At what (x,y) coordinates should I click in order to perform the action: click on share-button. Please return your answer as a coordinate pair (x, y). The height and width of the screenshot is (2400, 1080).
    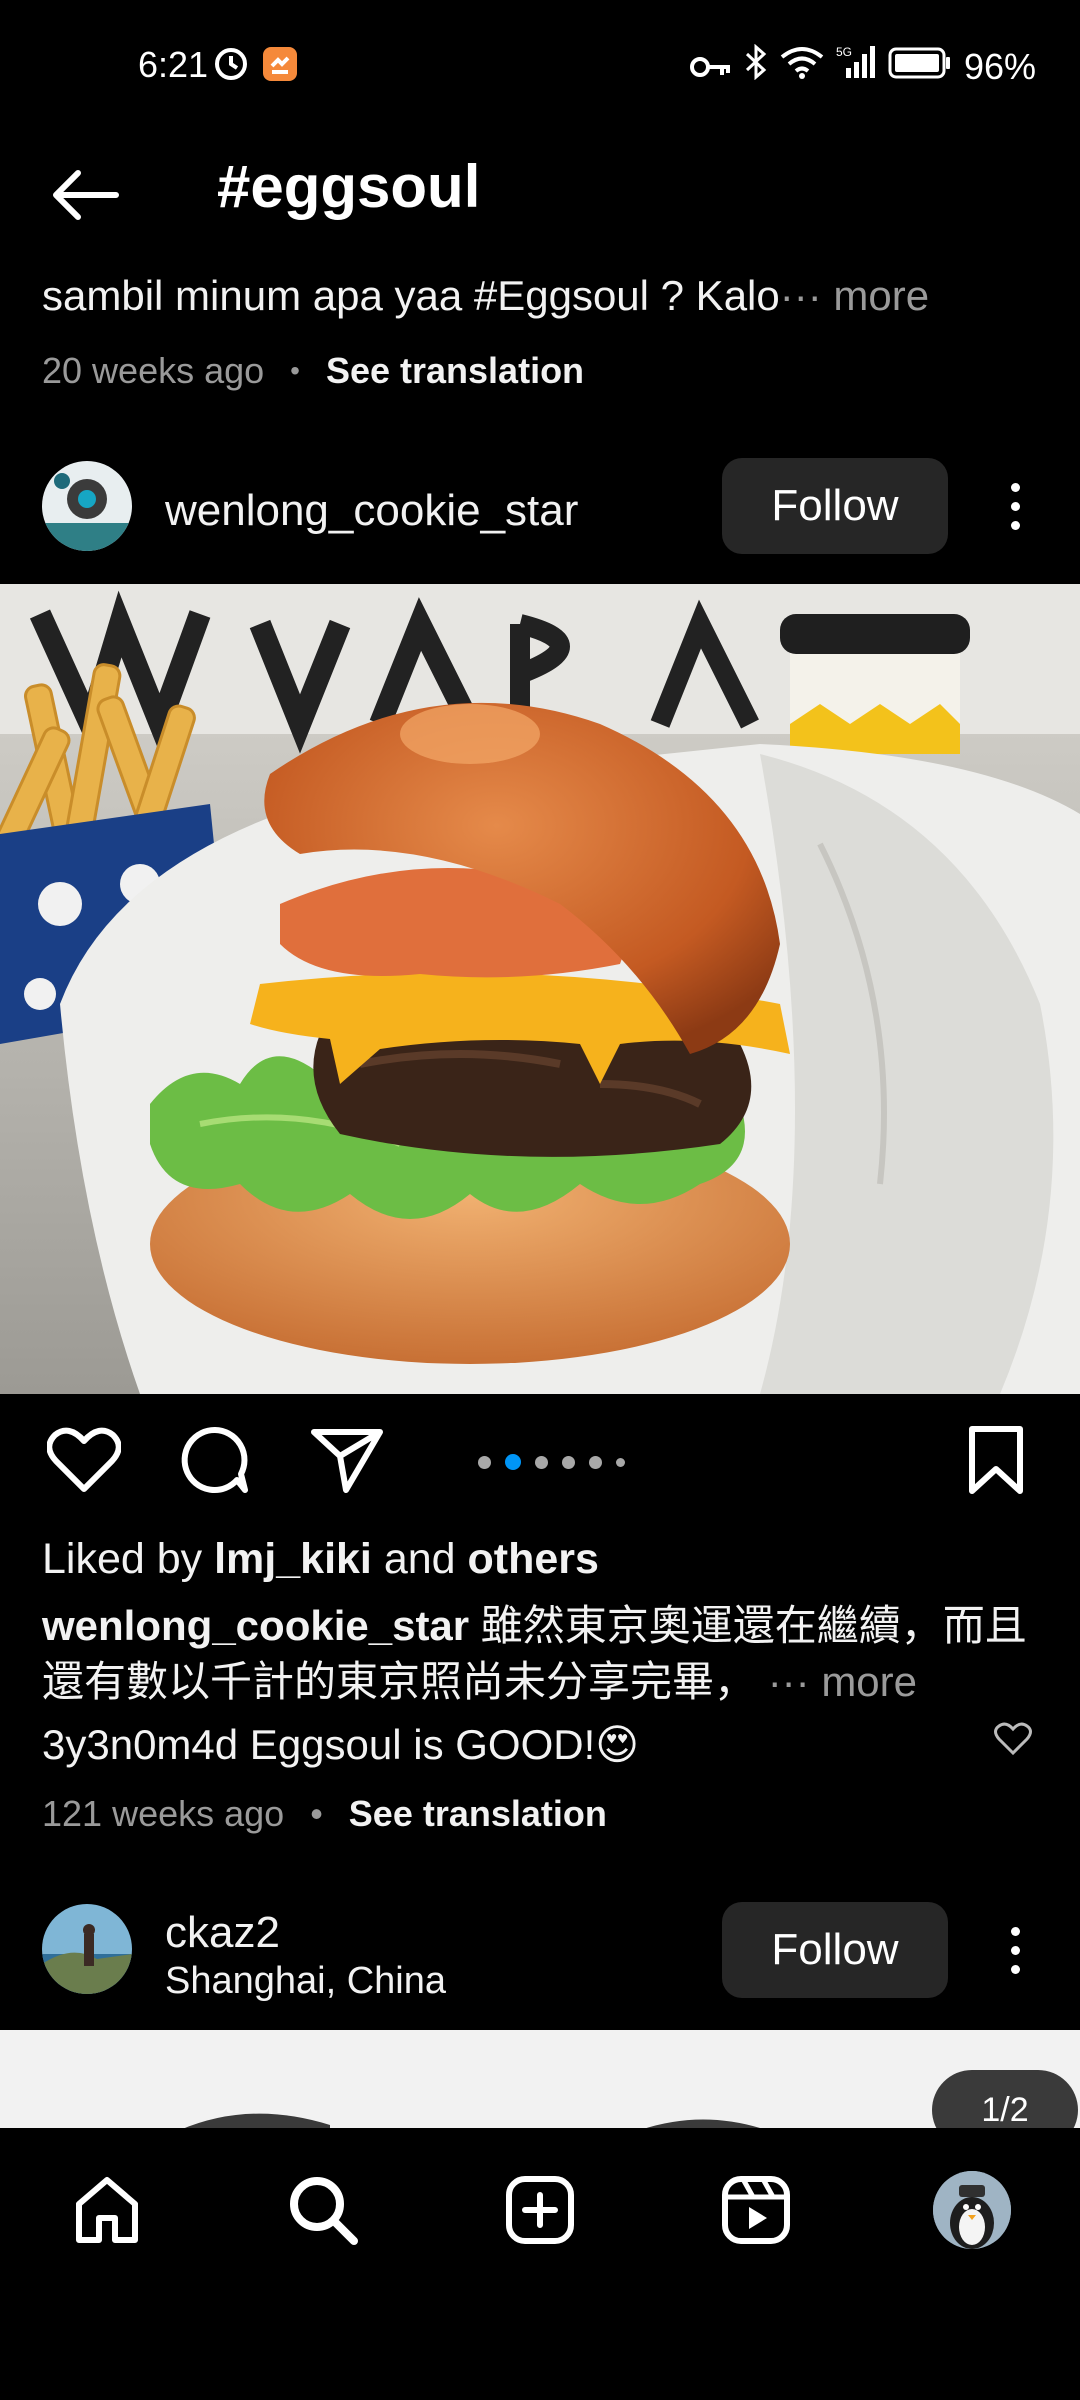
    Looking at the image, I should click on (347, 1460).